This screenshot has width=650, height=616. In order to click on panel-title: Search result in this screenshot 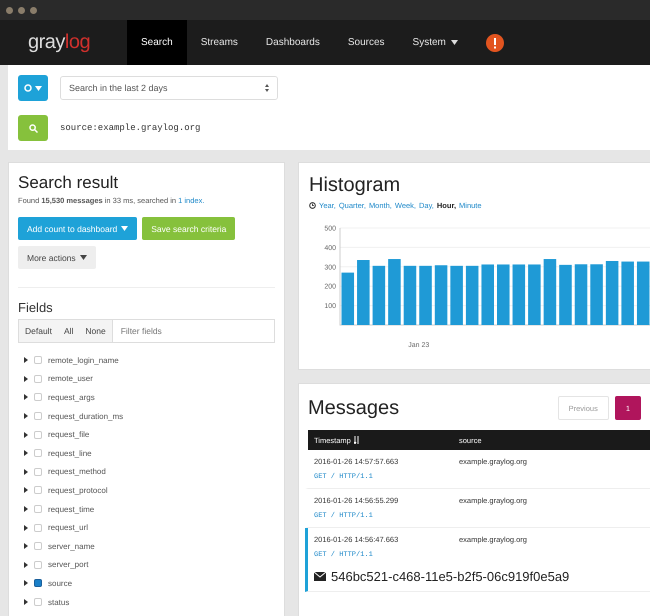, I will do `click(68, 183)`.